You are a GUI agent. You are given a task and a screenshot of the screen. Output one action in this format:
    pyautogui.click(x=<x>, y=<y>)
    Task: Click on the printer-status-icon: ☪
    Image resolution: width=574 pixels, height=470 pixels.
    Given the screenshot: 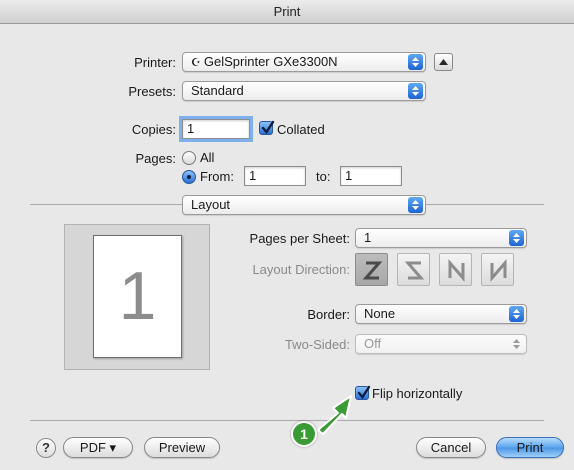 What is the action you would take?
    pyautogui.click(x=196, y=63)
    